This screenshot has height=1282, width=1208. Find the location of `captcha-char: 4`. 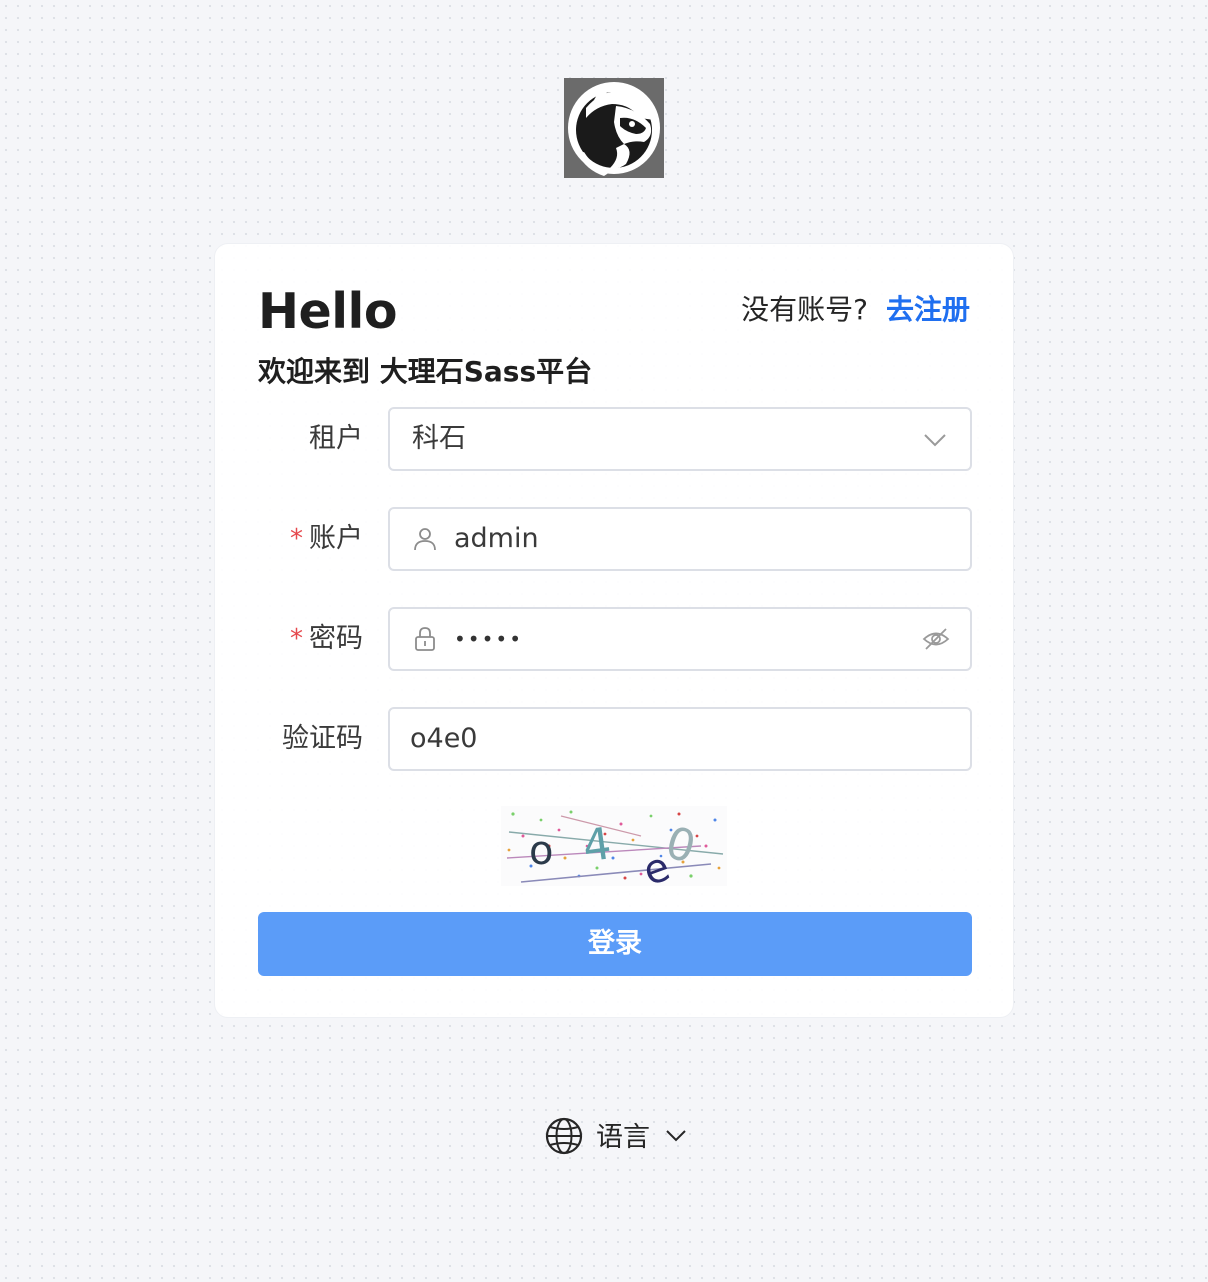

captcha-char: 4 is located at coordinates (597, 845).